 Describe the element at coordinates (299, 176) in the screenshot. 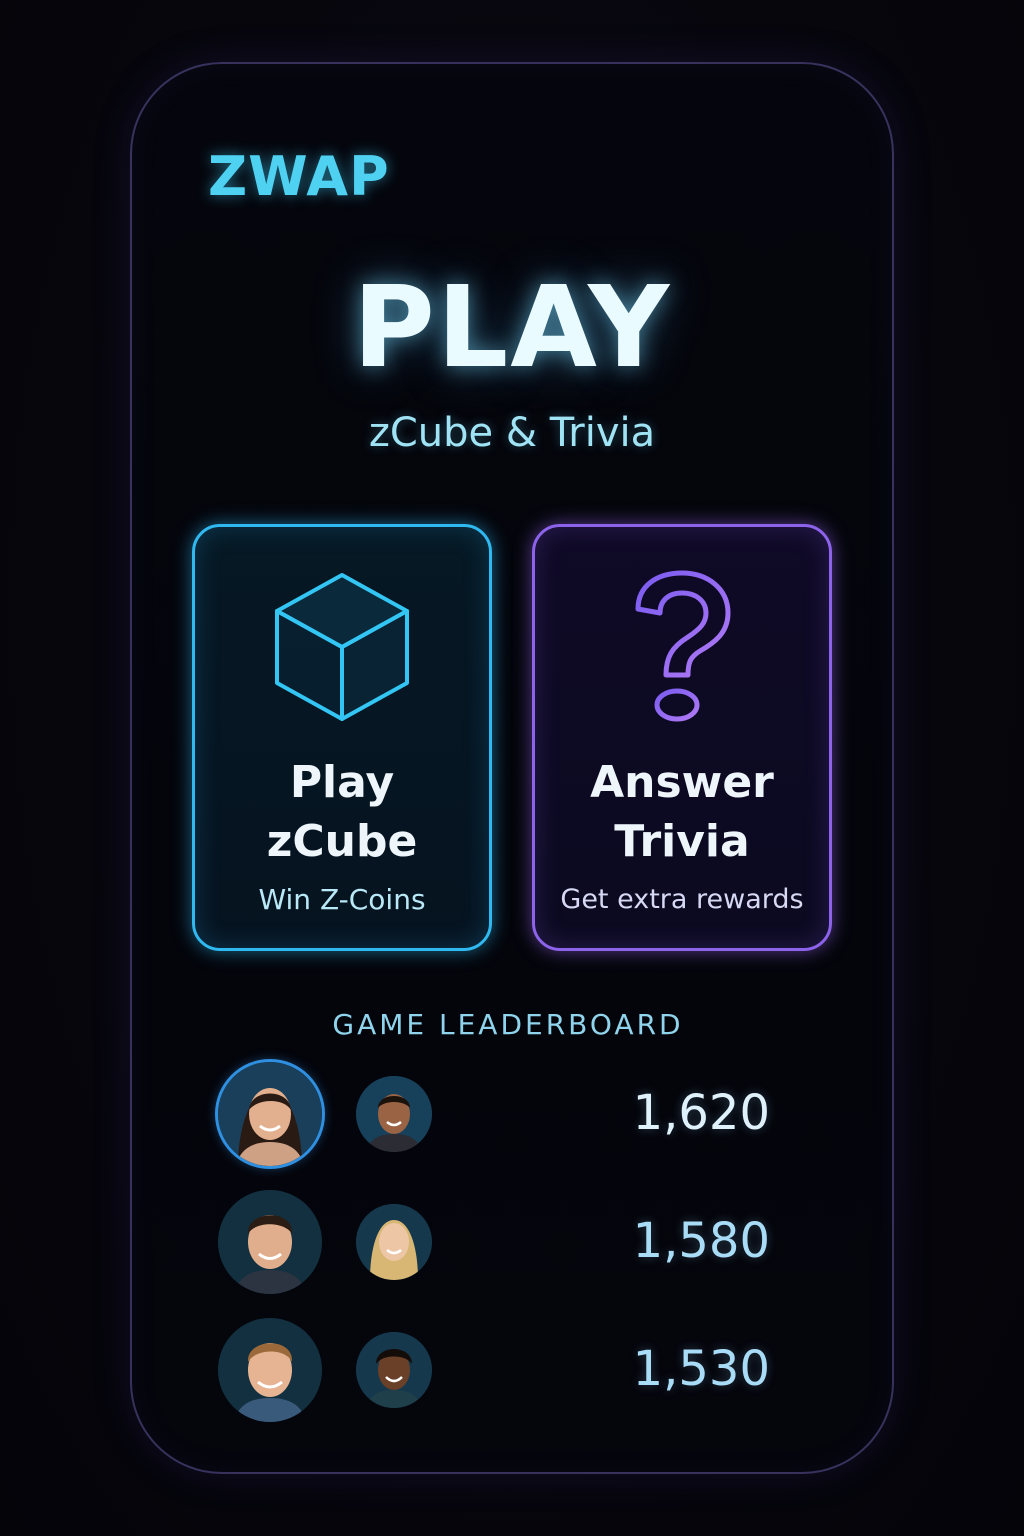

I see `brand-logo: ZWAP` at that location.